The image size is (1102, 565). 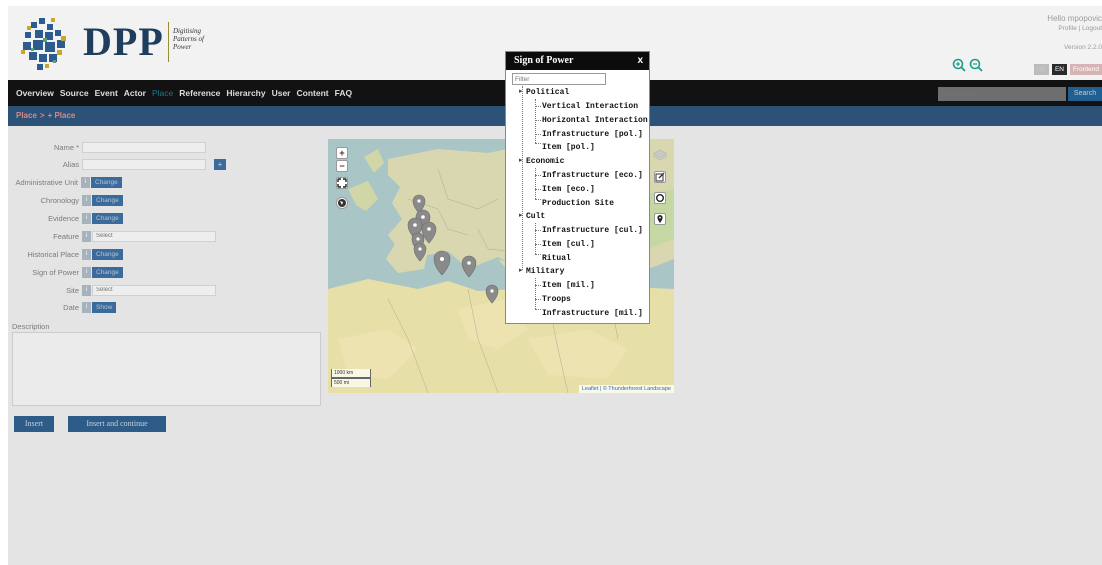 I want to click on edit-icon, so click(x=660, y=177).